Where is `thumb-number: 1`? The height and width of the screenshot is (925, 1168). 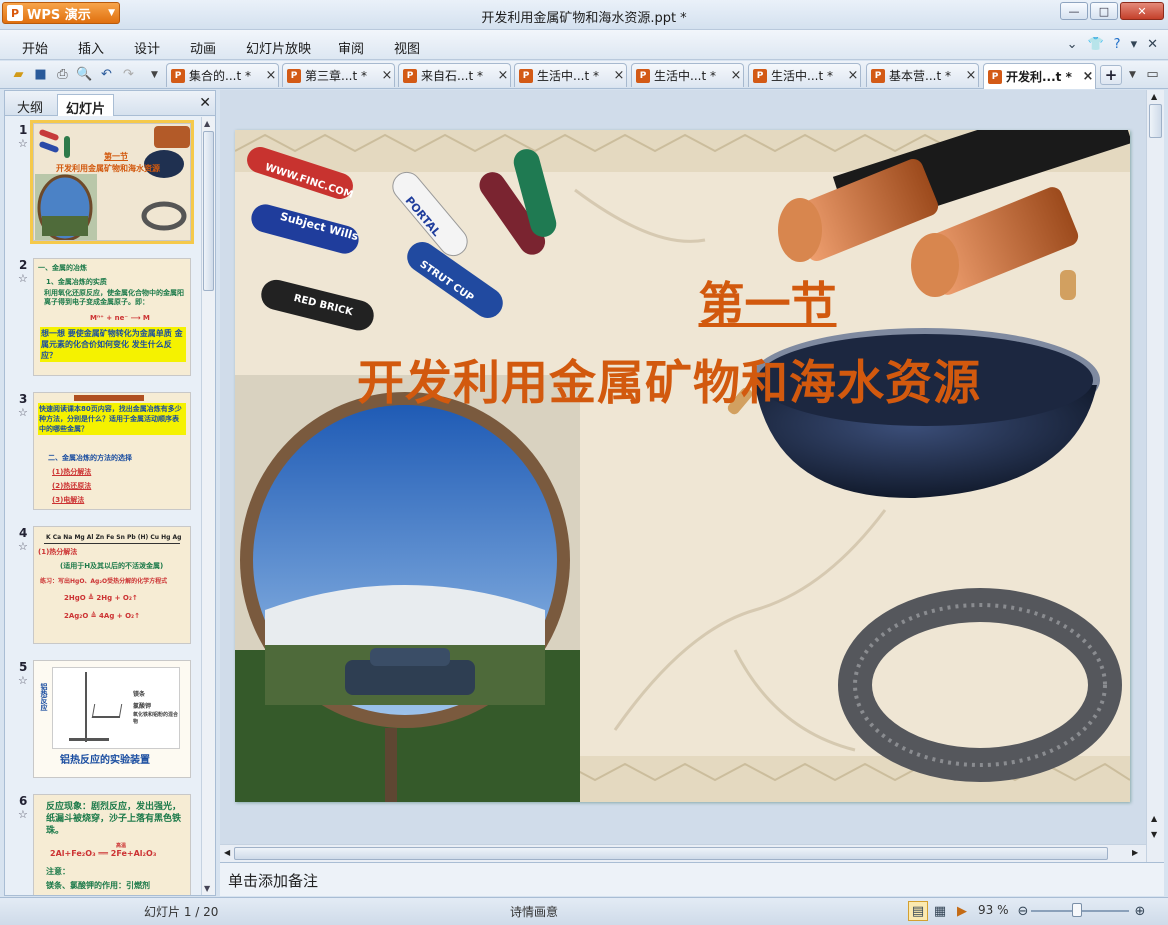
thumb-number: 1 is located at coordinates (23, 130).